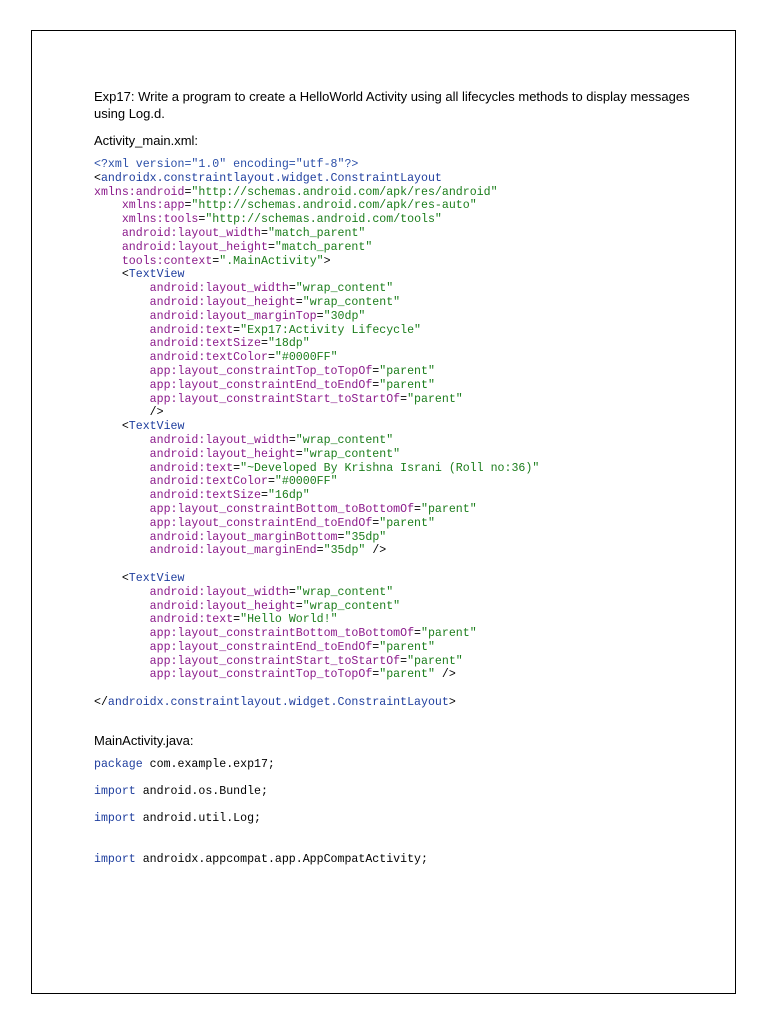 Image resolution: width=768 pixels, height=1024 pixels. Describe the element at coordinates (306, 358) in the screenshot. I see `xml-token: "#0000FF"` at that location.